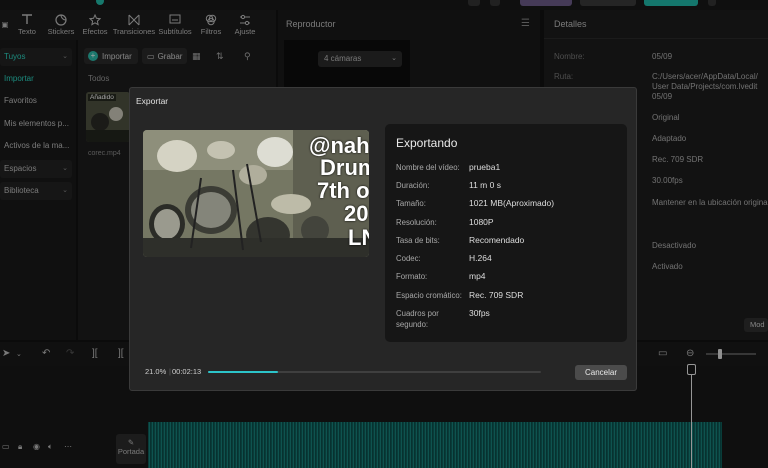 This screenshot has width=768, height=468. Describe the element at coordinates (417, 319) in the screenshot. I see `field-label: Cuadros por segundo:` at that location.